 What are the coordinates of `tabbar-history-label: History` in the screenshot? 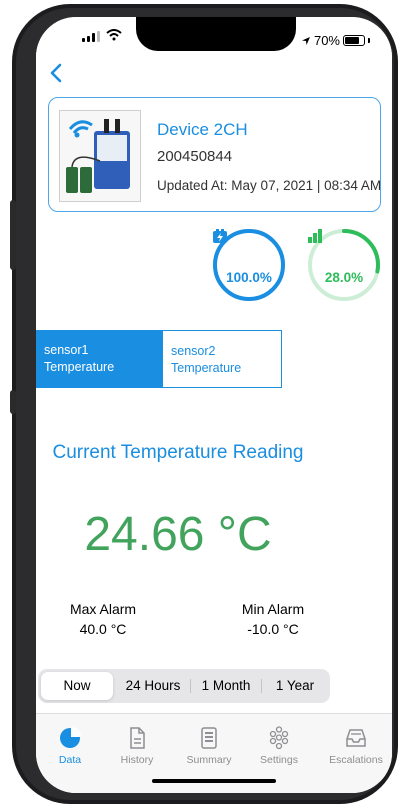 It's located at (137, 760).